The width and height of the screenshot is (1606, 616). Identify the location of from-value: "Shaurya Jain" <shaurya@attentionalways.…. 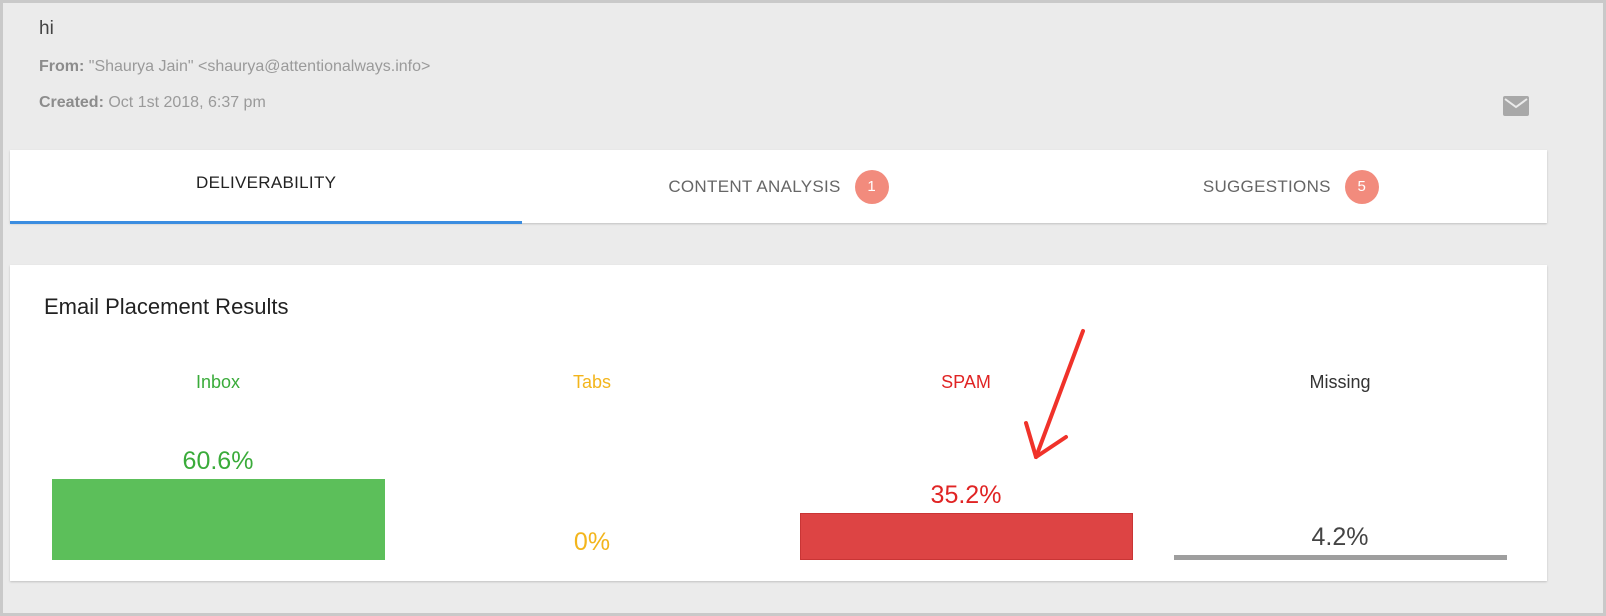
(259, 66).